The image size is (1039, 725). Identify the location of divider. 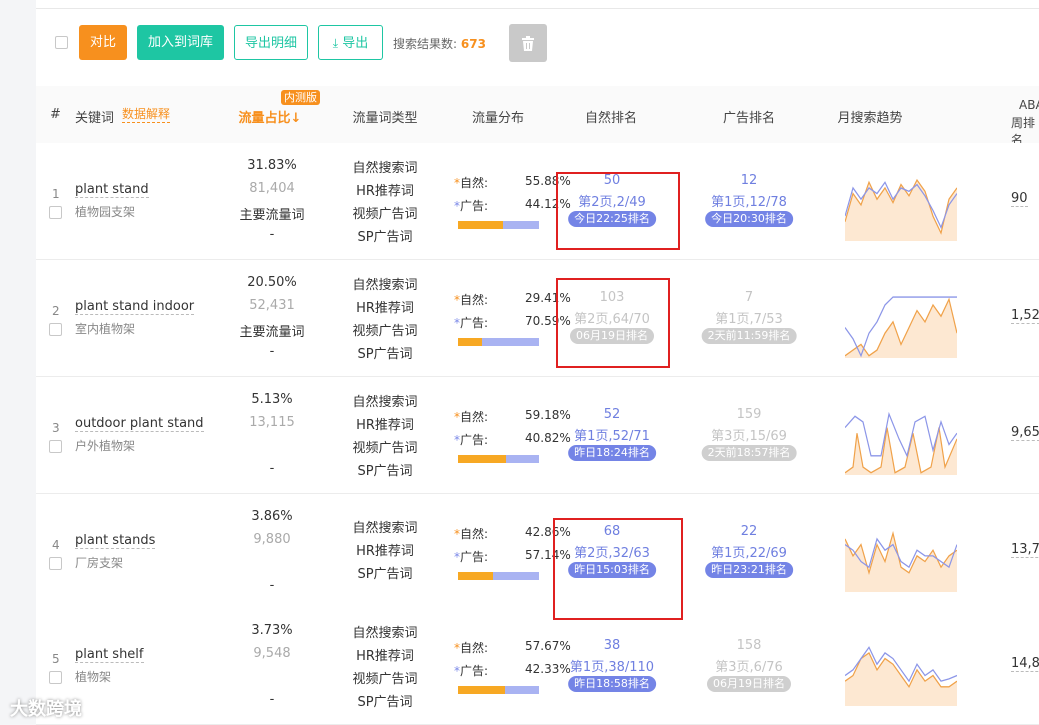
(537, 8).